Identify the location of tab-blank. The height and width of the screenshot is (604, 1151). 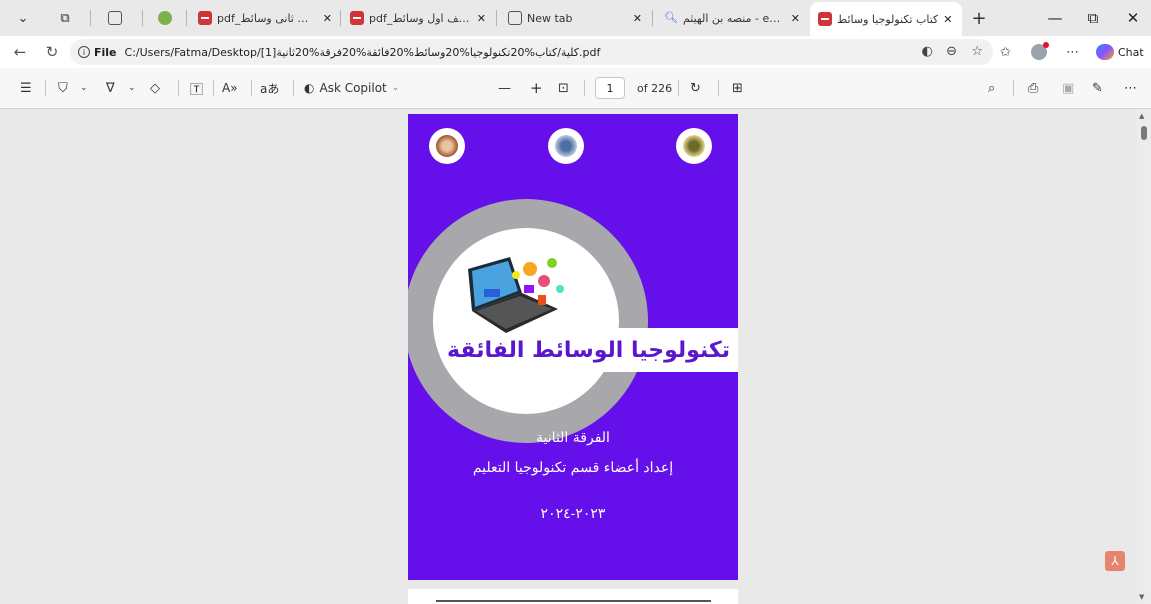
(118, 18).